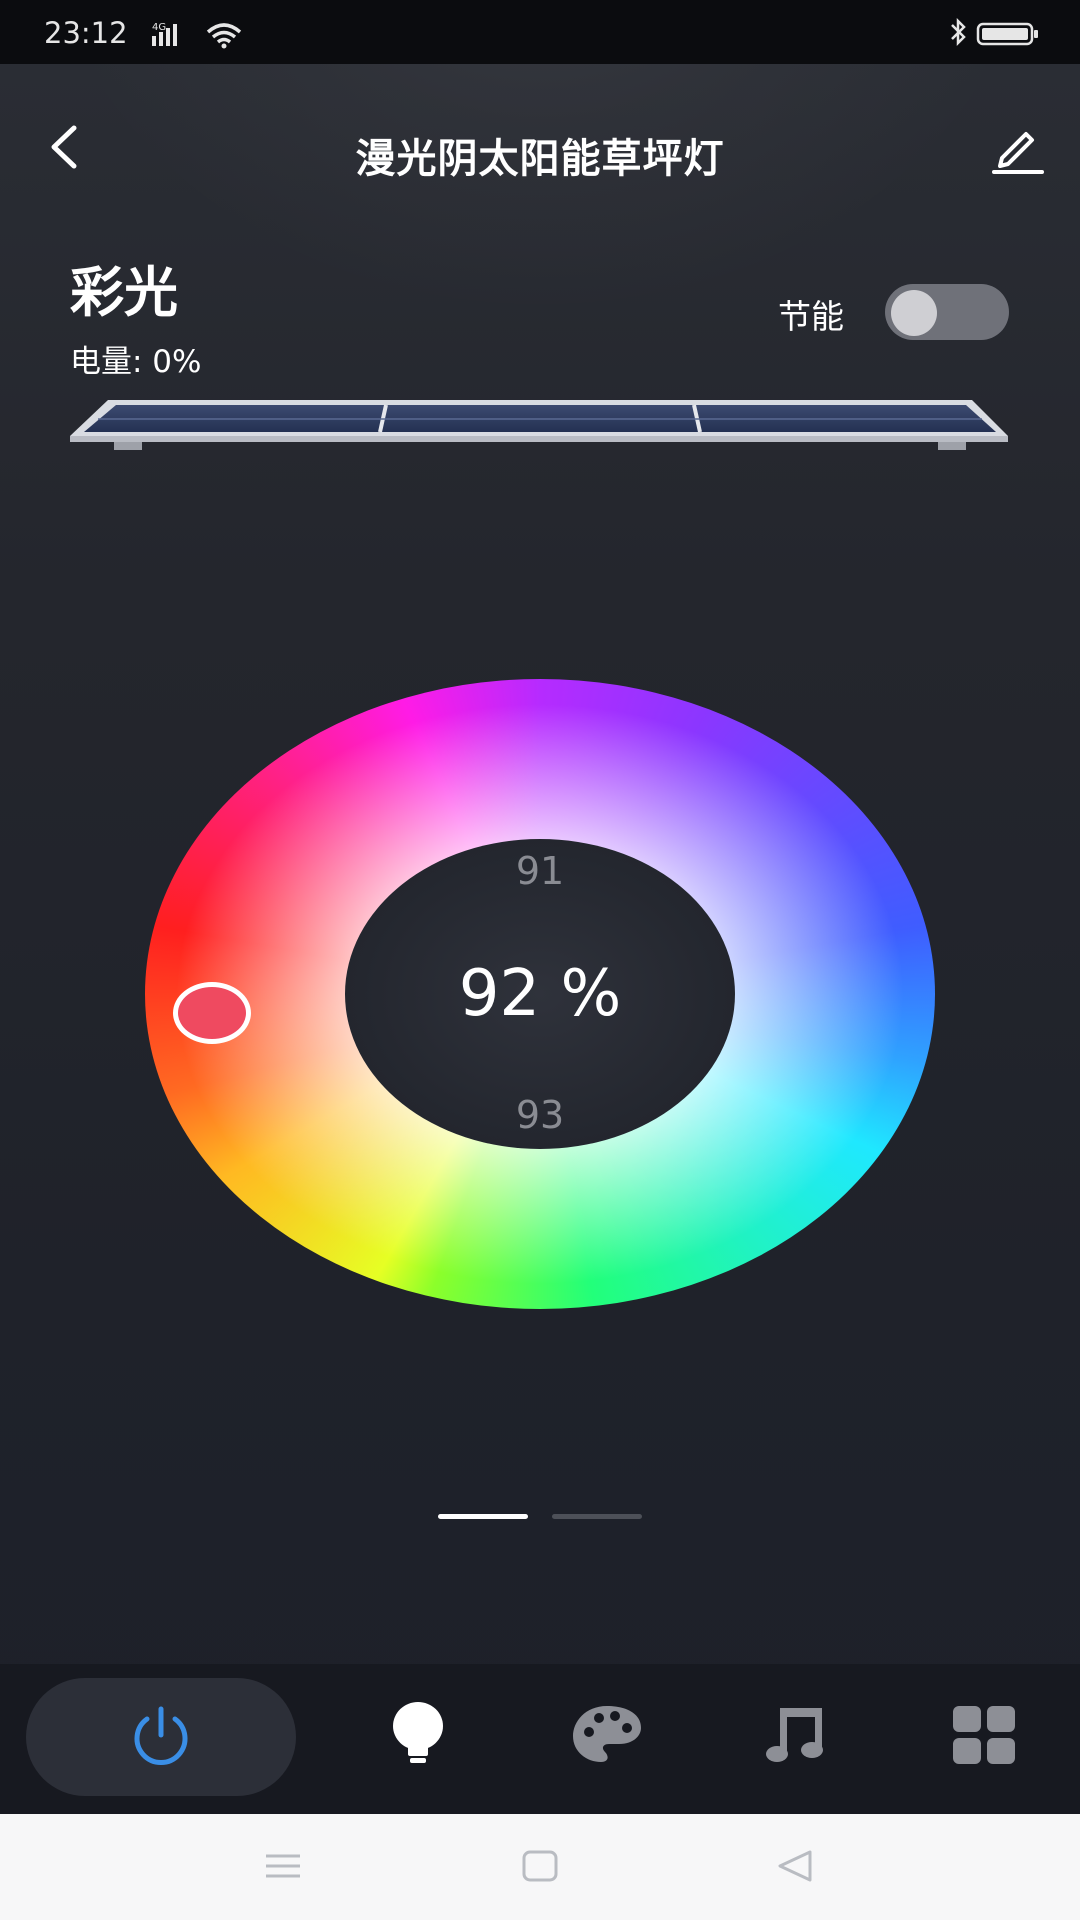  I want to click on menu-icon, so click(283, 1866).